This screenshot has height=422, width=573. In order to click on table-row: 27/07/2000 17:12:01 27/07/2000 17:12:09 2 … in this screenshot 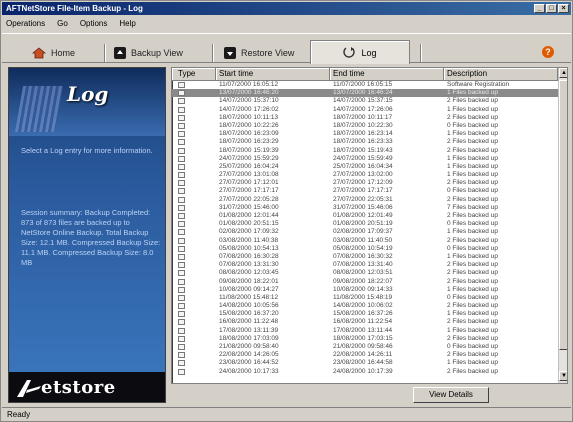, I will do `click(365, 183)`.